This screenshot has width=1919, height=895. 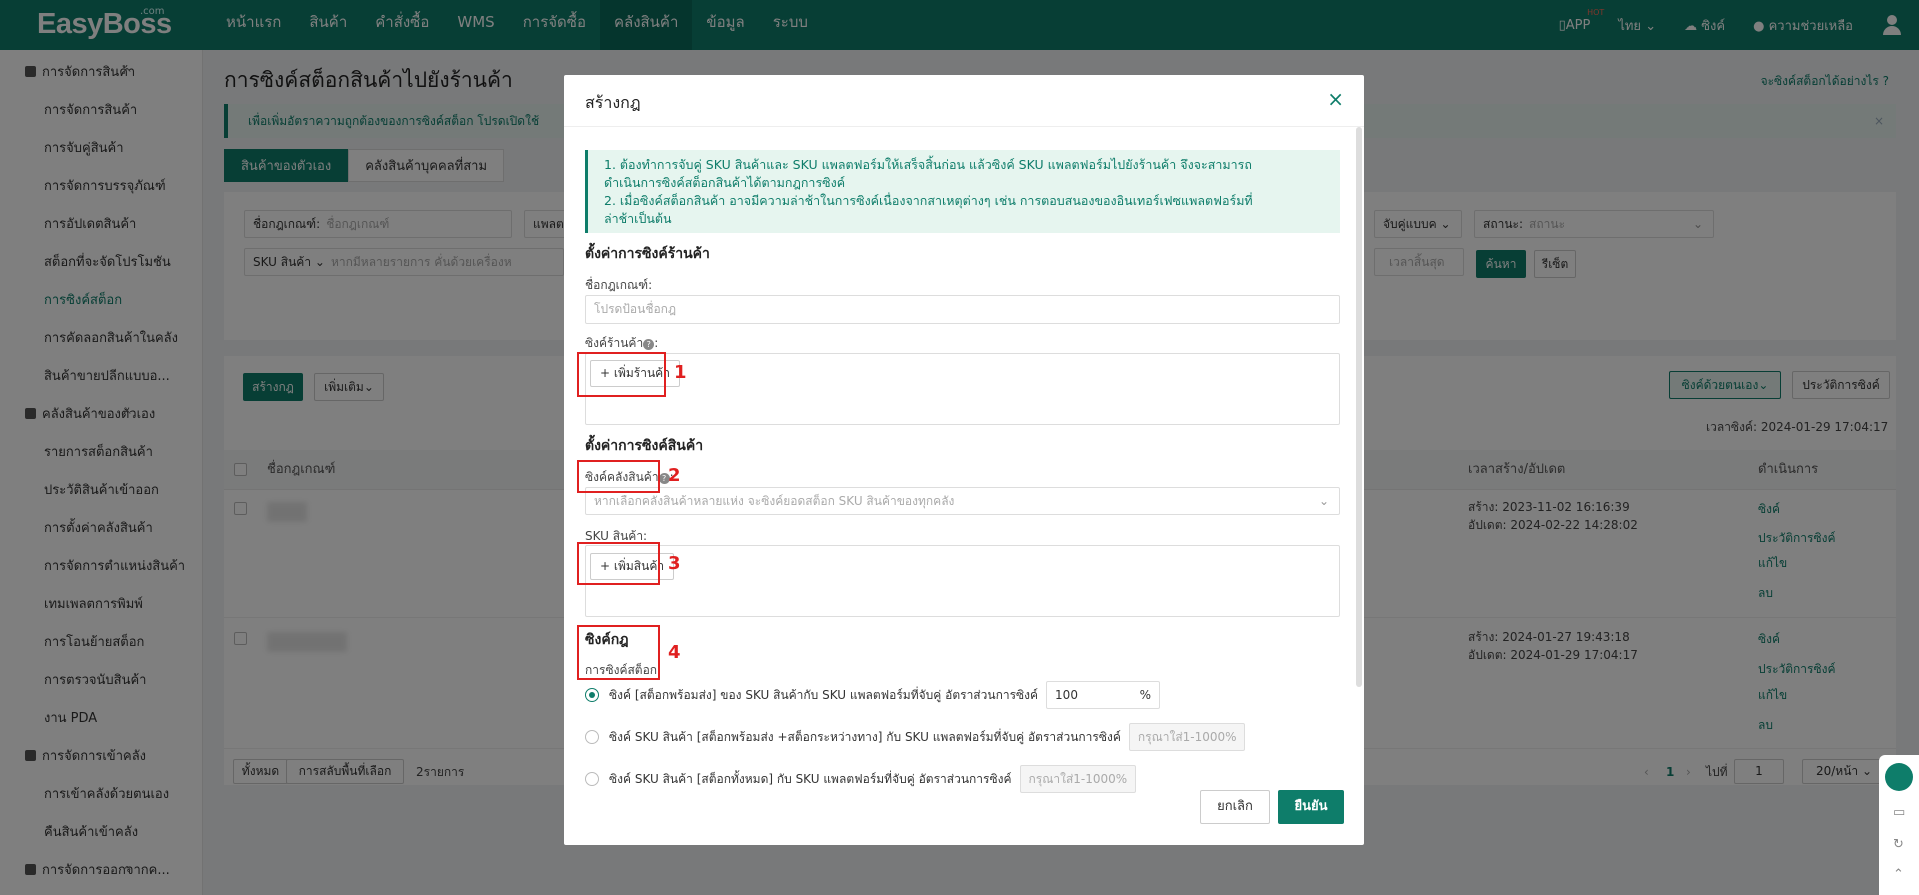 What do you see at coordinates (614, 343) in the screenshot?
I see `sync-store-text: ซิงค์ร้านค้า` at bounding box center [614, 343].